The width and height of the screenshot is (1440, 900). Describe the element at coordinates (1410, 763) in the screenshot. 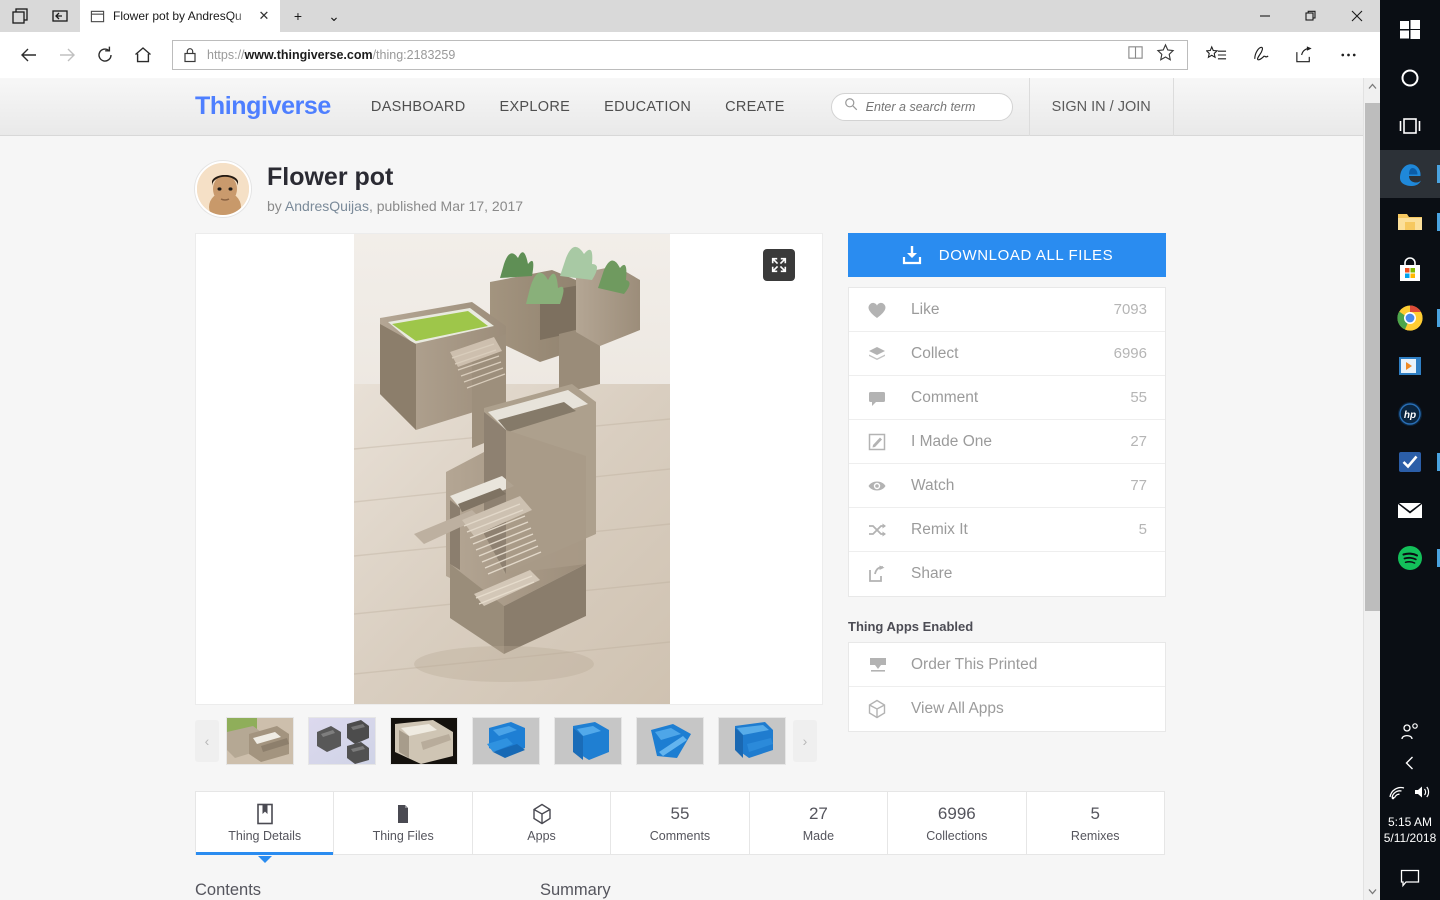

I see `chevron-up-icon` at that location.